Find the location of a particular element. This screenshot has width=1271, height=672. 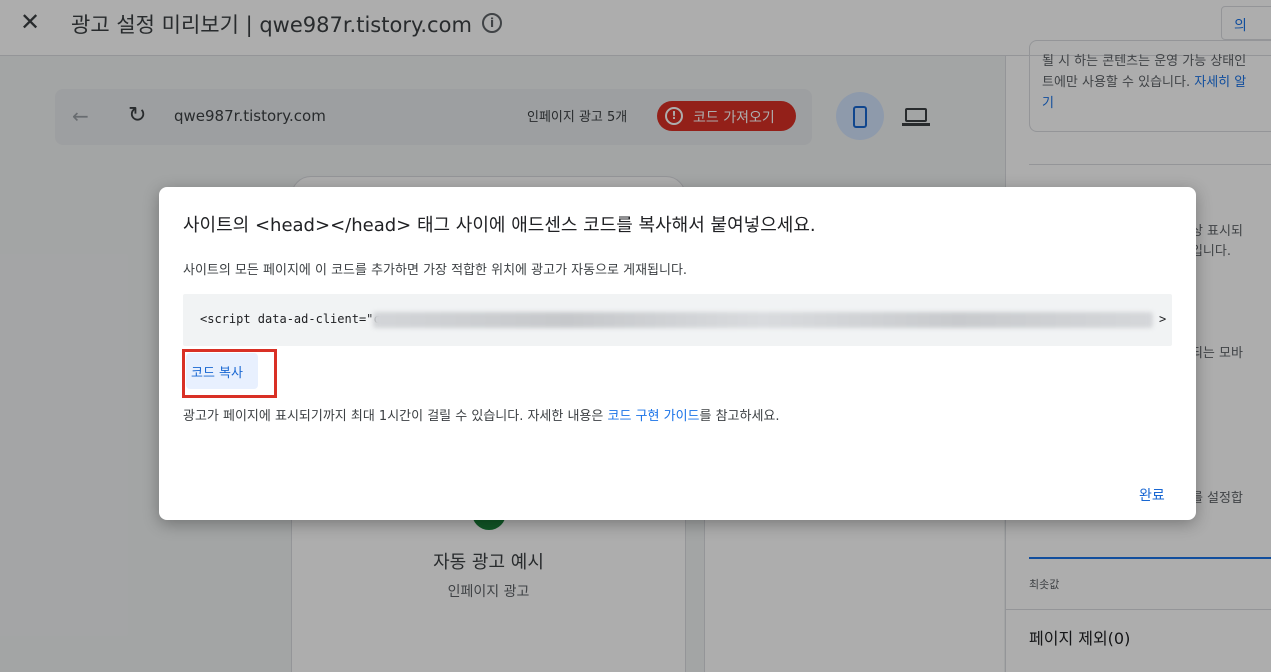

highlight-frame is located at coordinates (229, 373).